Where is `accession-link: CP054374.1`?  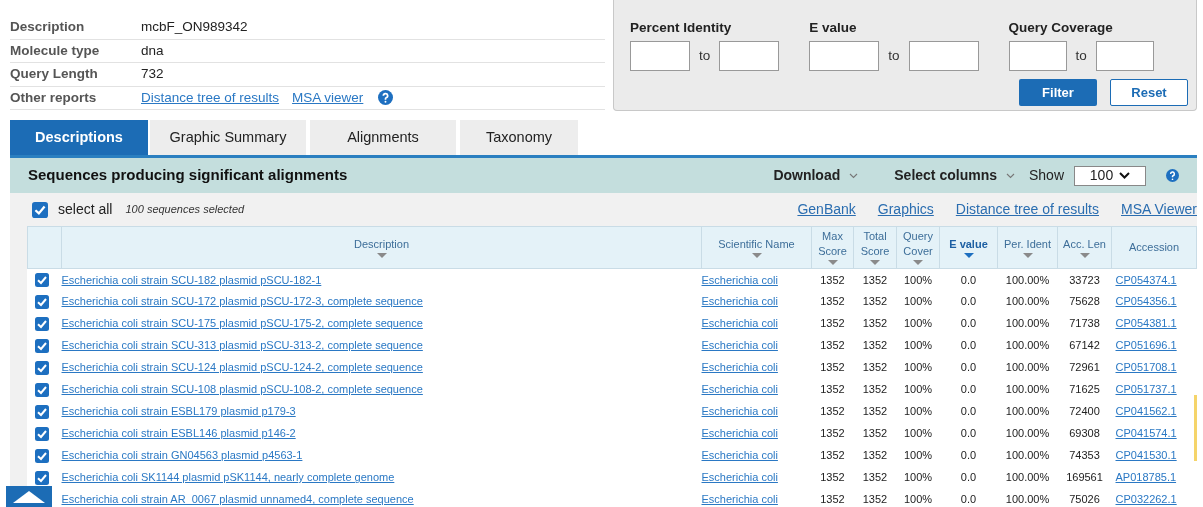 accession-link: CP054374.1 is located at coordinates (1146, 279).